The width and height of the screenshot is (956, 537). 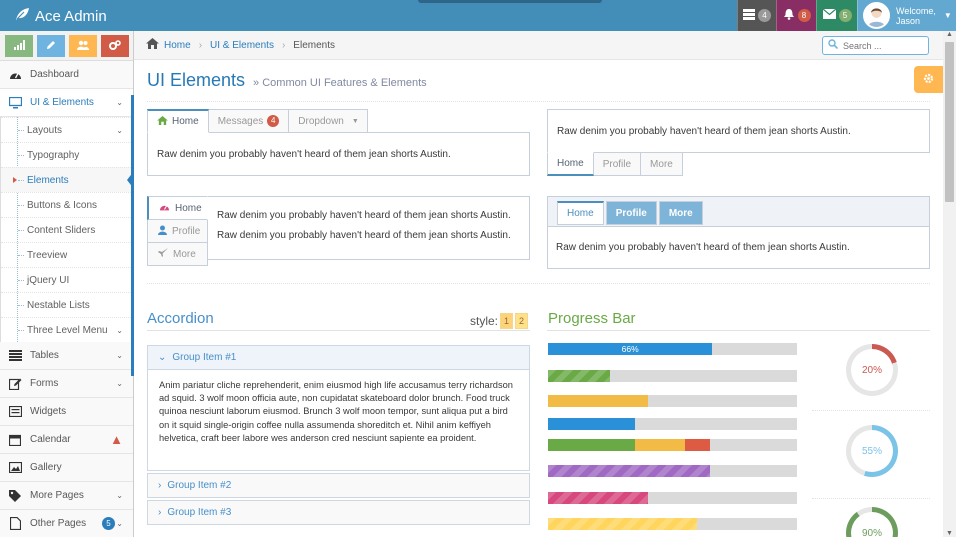 I want to click on sidebar-subitem-elements: Elements, so click(x=67, y=179).